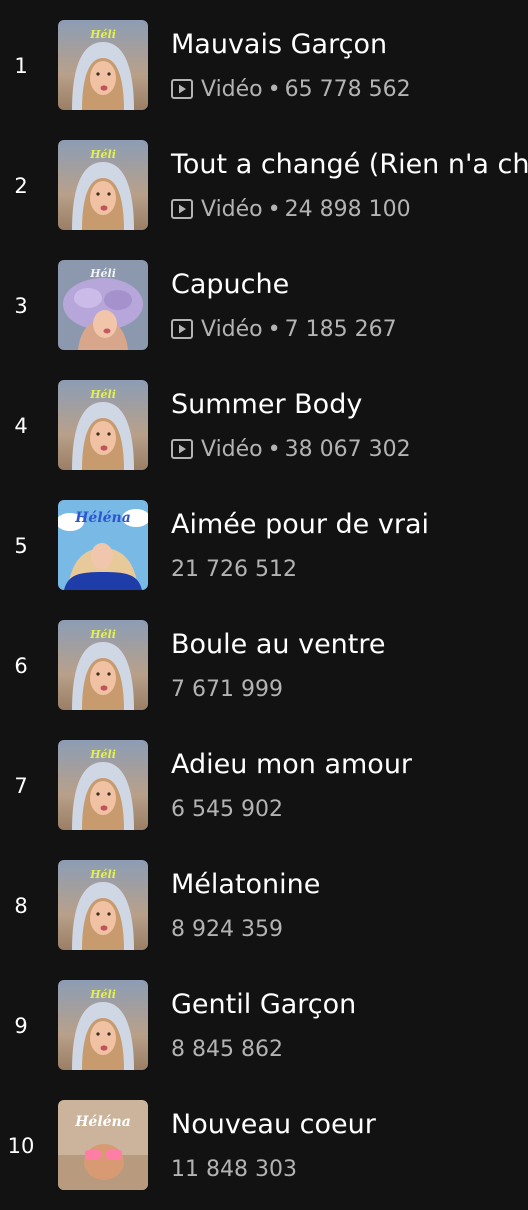  What do you see at coordinates (21, 546) in the screenshot?
I see `track-index: 5` at bounding box center [21, 546].